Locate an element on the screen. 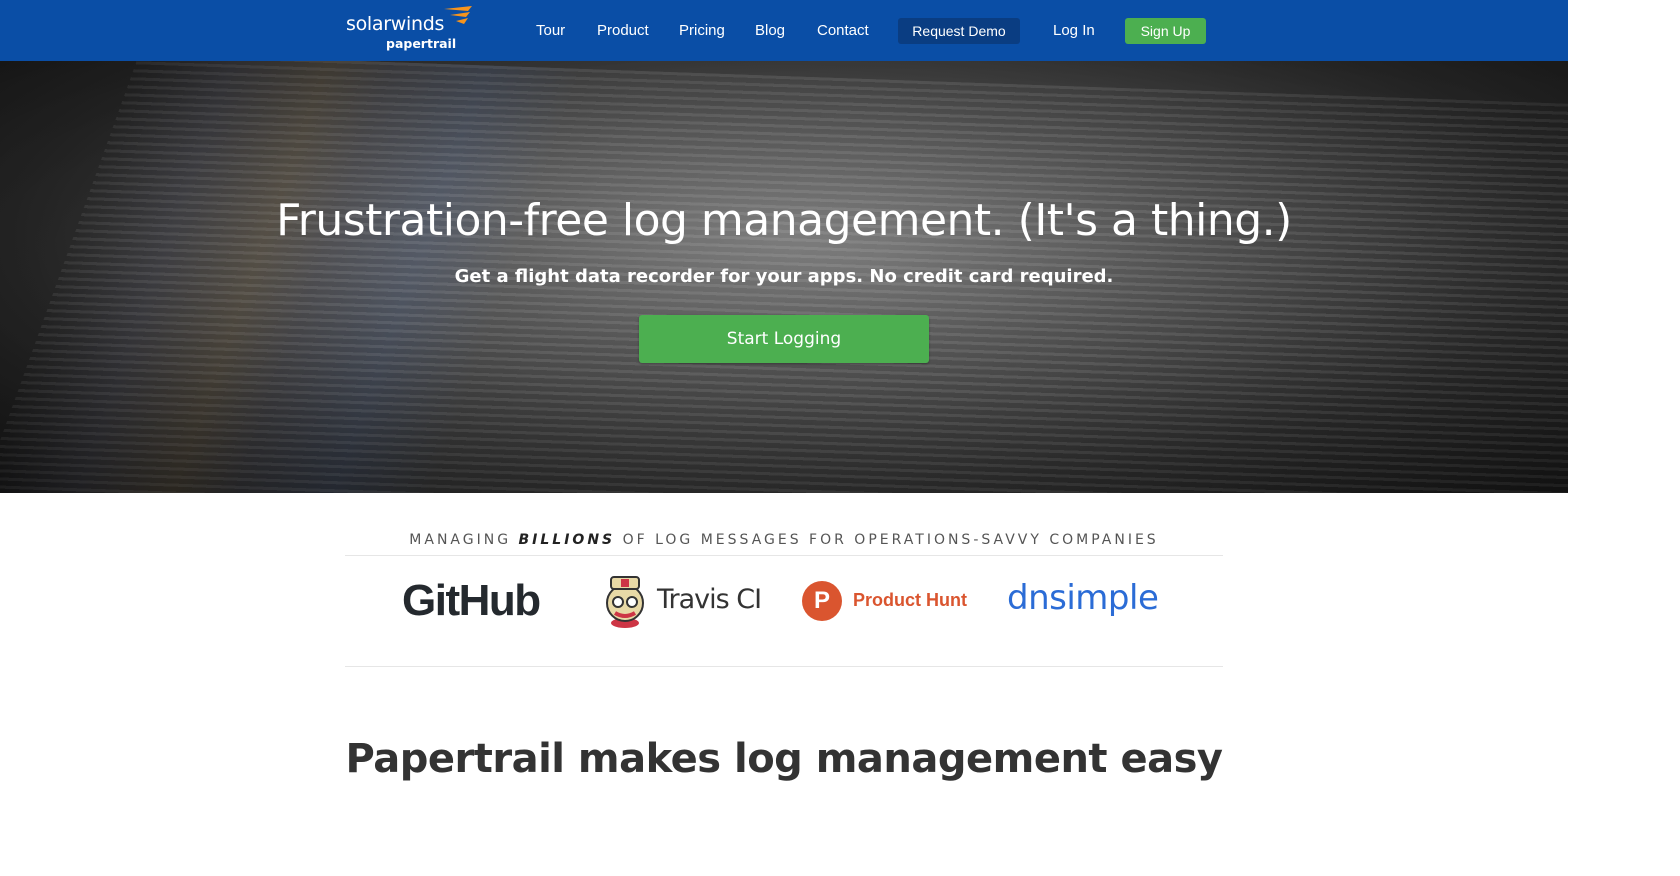 Image resolution: width=1680 pixels, height=876 pixels. github-logo: GitHub is located at coordinates (471, 600).